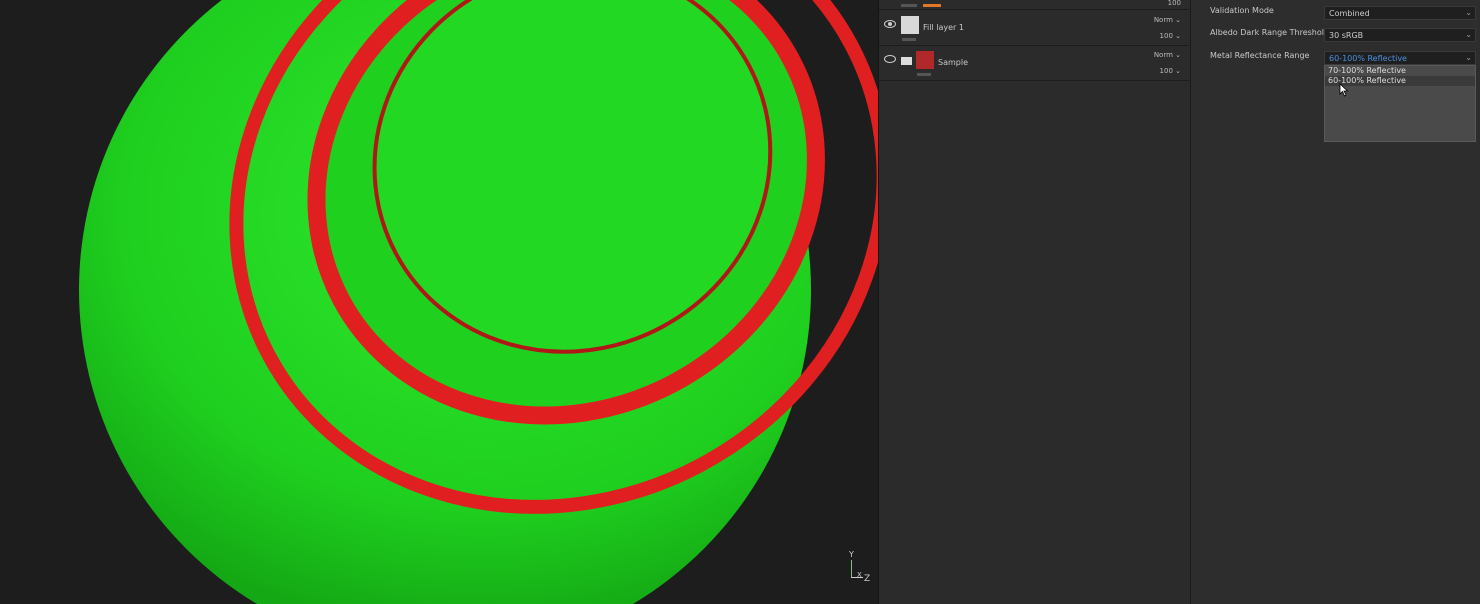  What do you see at coordinates (1344, 90) in the screenshot?
I see `mouse-cursor-icon` at bounding box center [1344, 90].